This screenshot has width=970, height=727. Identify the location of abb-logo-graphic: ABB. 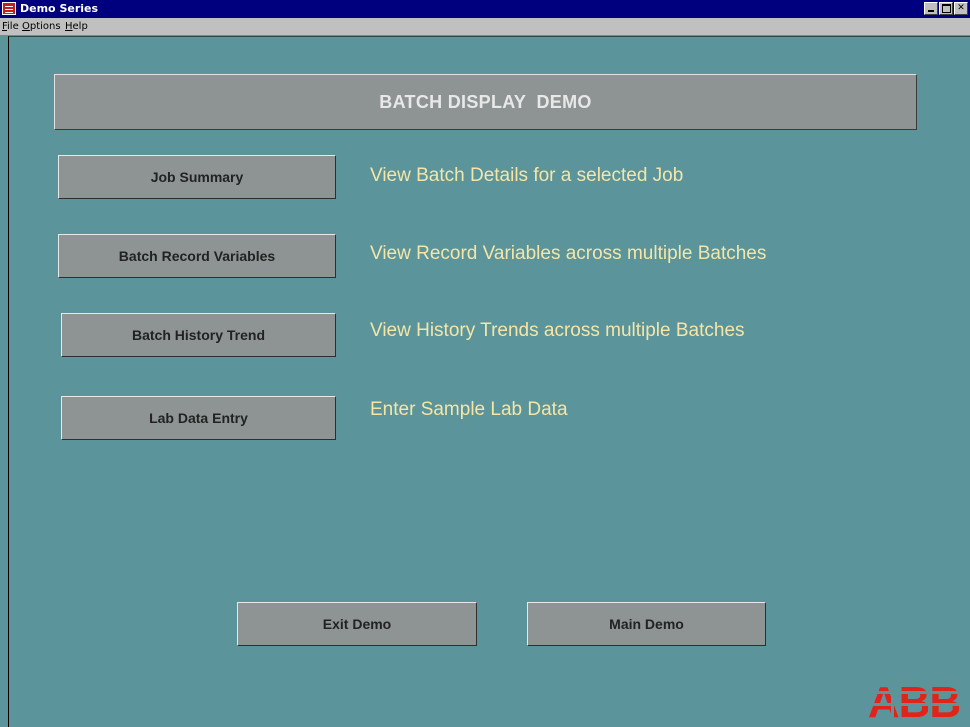
(914, 700).